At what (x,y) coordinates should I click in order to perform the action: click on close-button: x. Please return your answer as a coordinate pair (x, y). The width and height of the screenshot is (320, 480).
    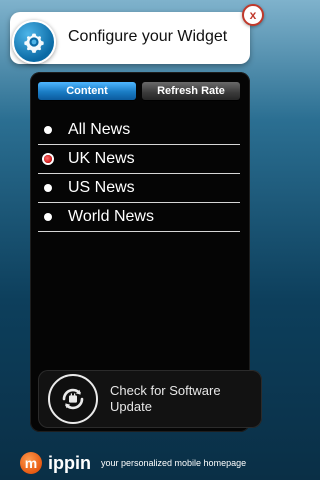
    Looking at the image, I should click on (253, 15).